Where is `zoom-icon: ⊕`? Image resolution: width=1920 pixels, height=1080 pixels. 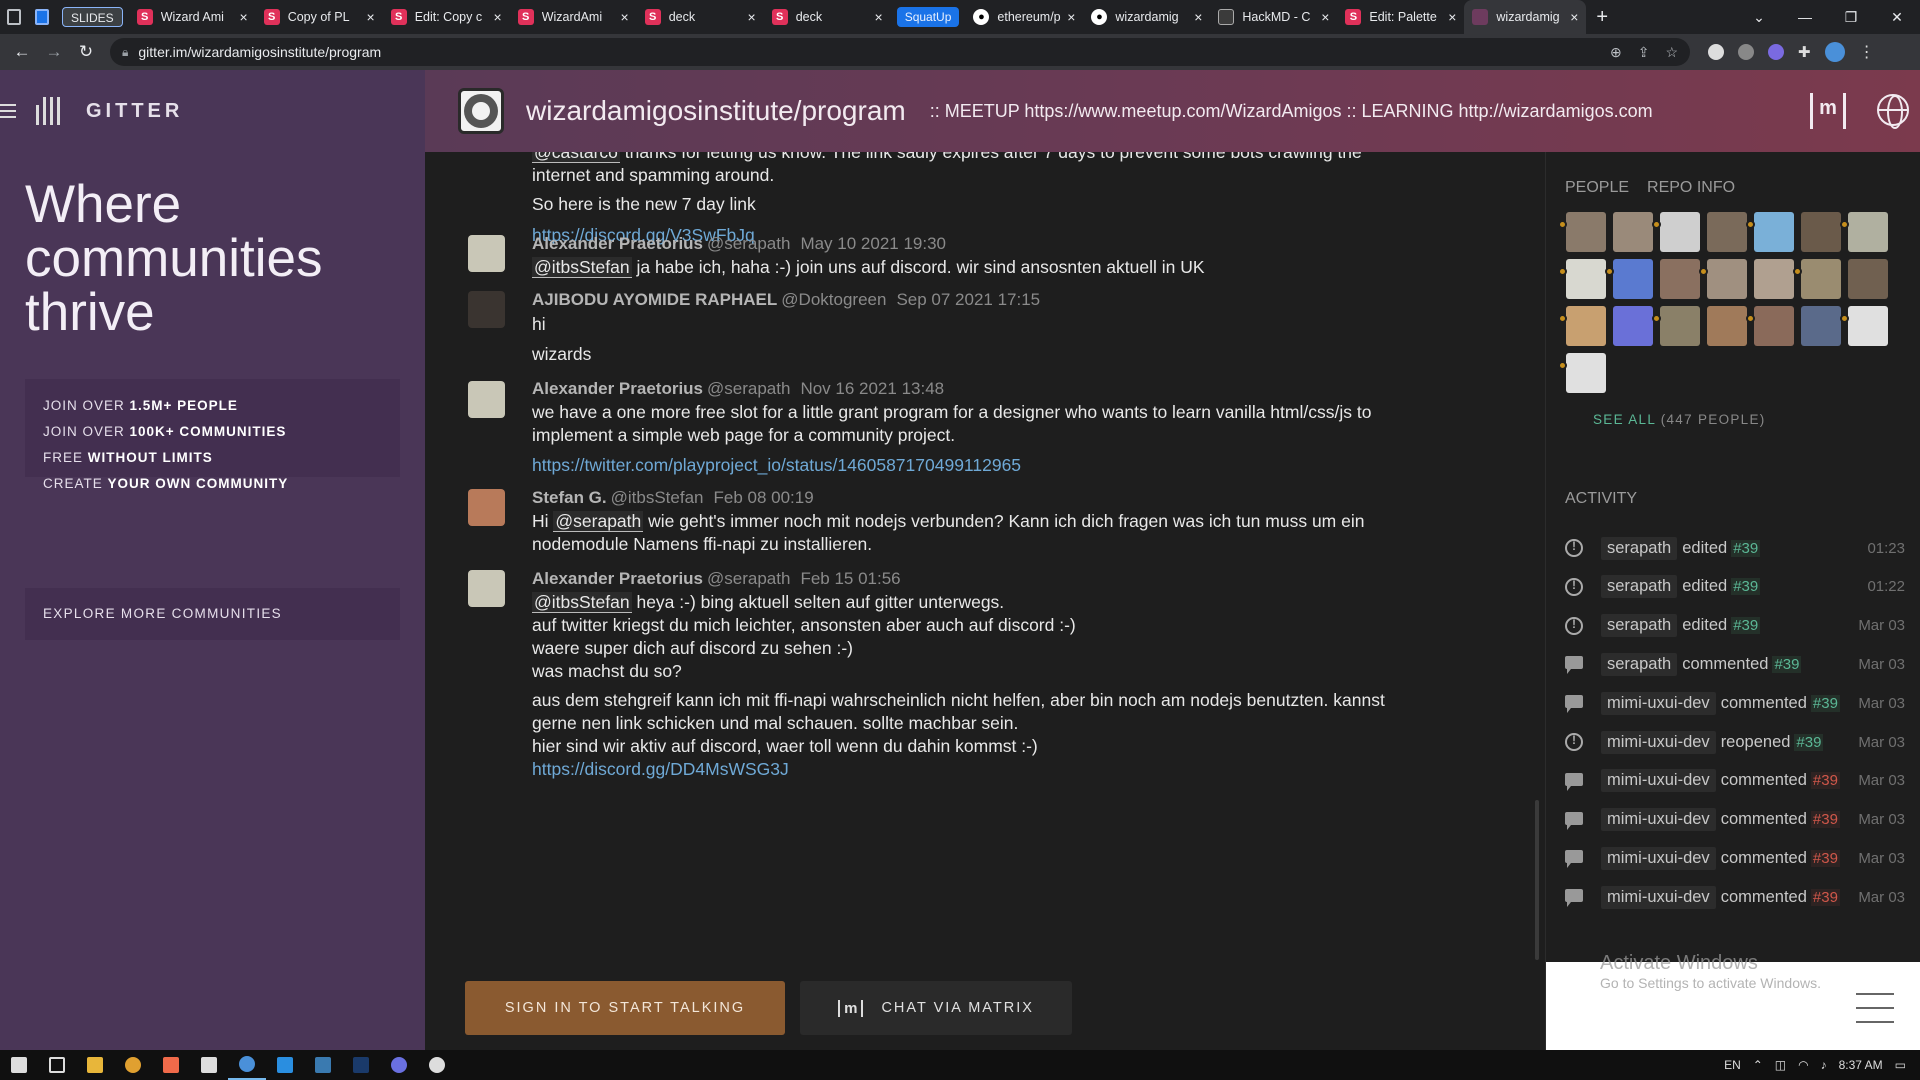
zoom-icon: ⊕ is located at coordinates (1616, 52).